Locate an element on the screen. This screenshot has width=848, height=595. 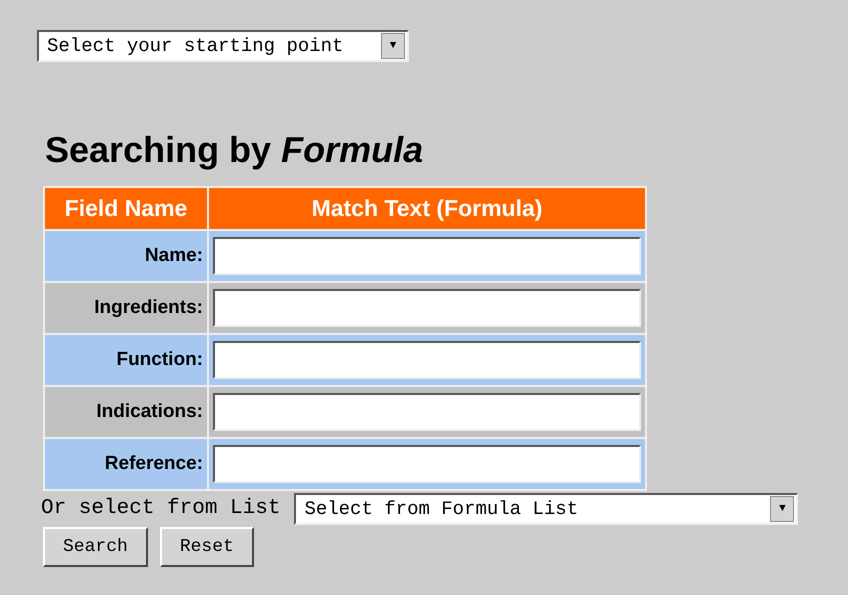
list-label: Or select from List is located at coordinates (160, 509).